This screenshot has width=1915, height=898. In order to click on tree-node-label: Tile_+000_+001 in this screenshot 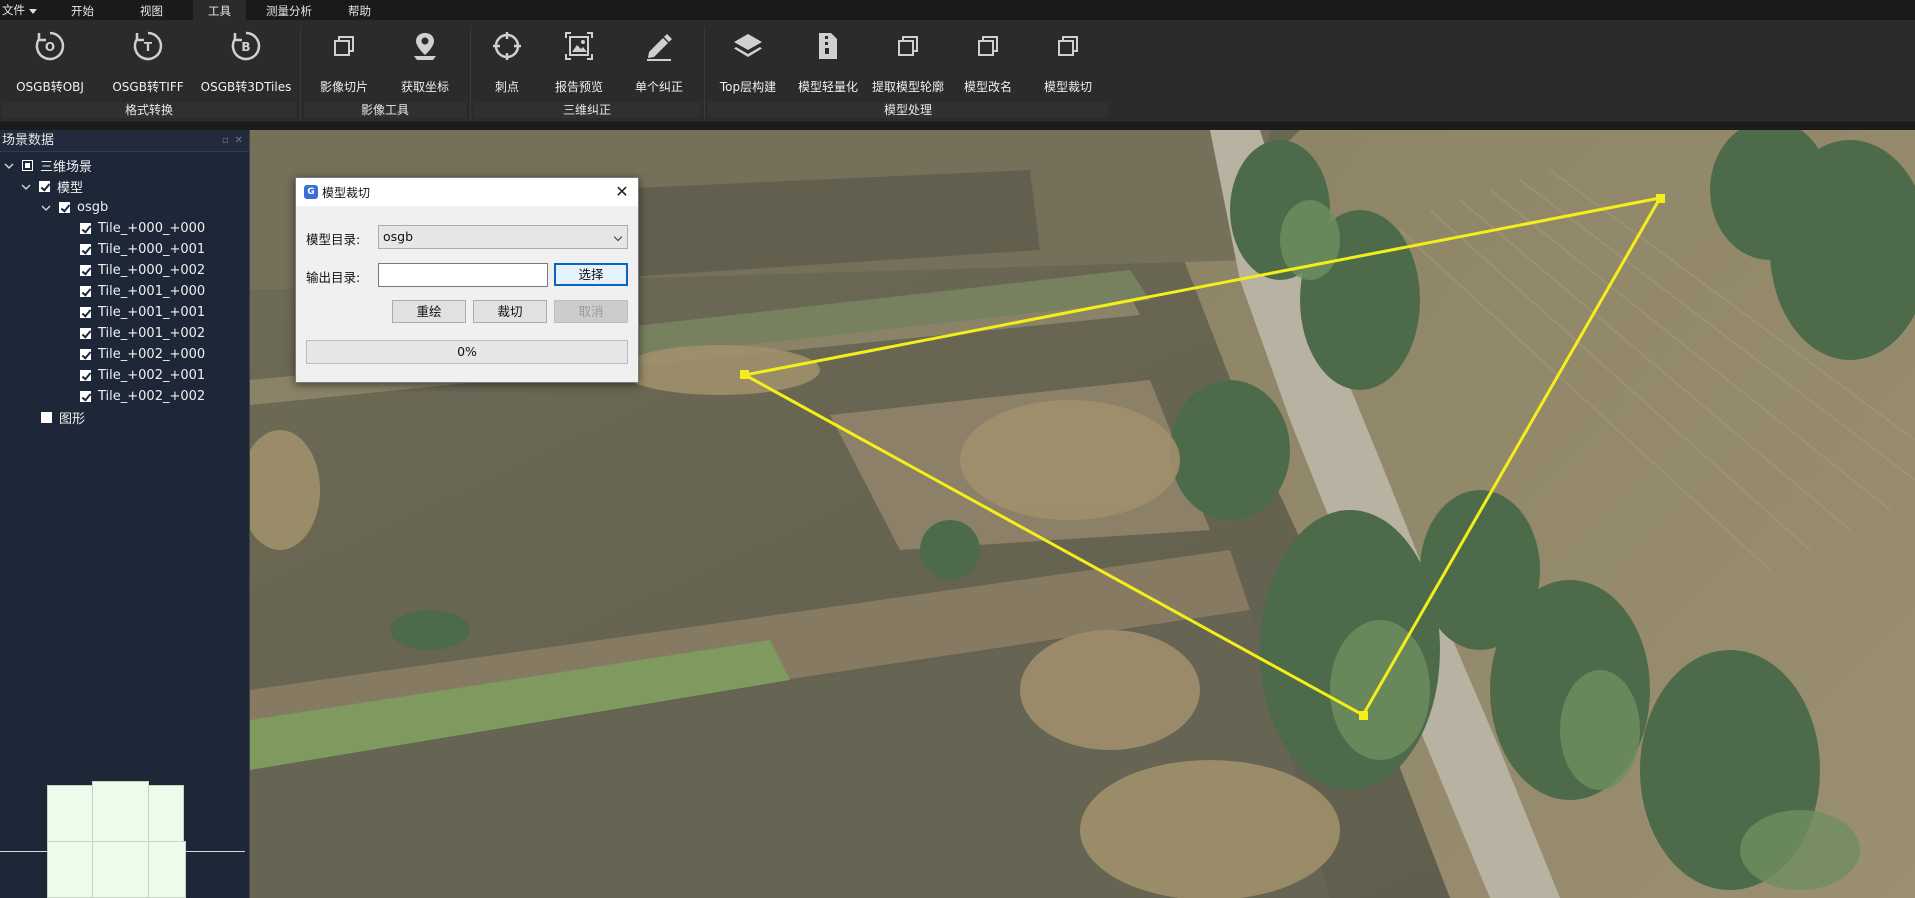, I will do `click(152, 249)`.